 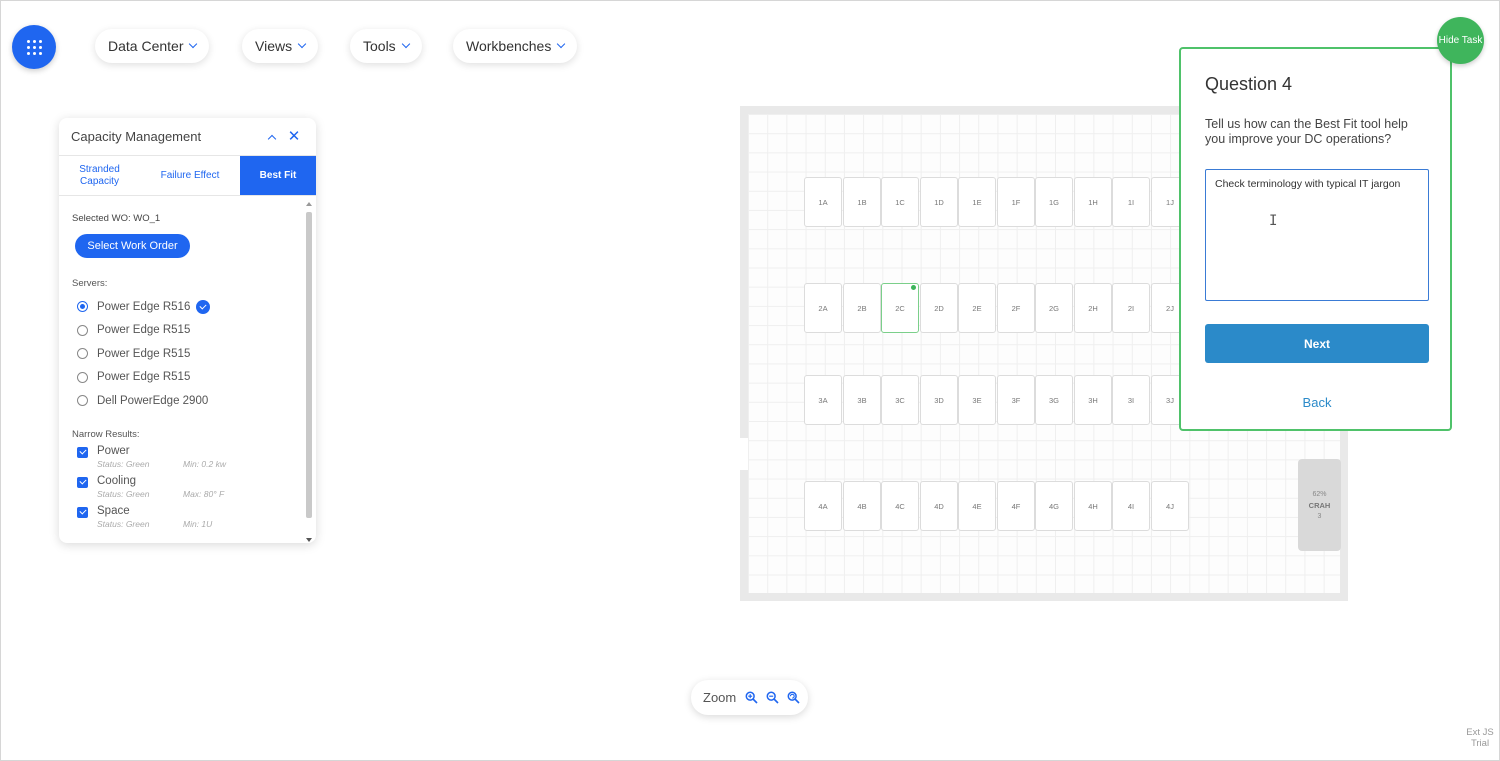 What do you see at coordinates (278, 175) in the screenshot?
I see `tab-best-fit: Best Fit` at bounding box center [278, 175].